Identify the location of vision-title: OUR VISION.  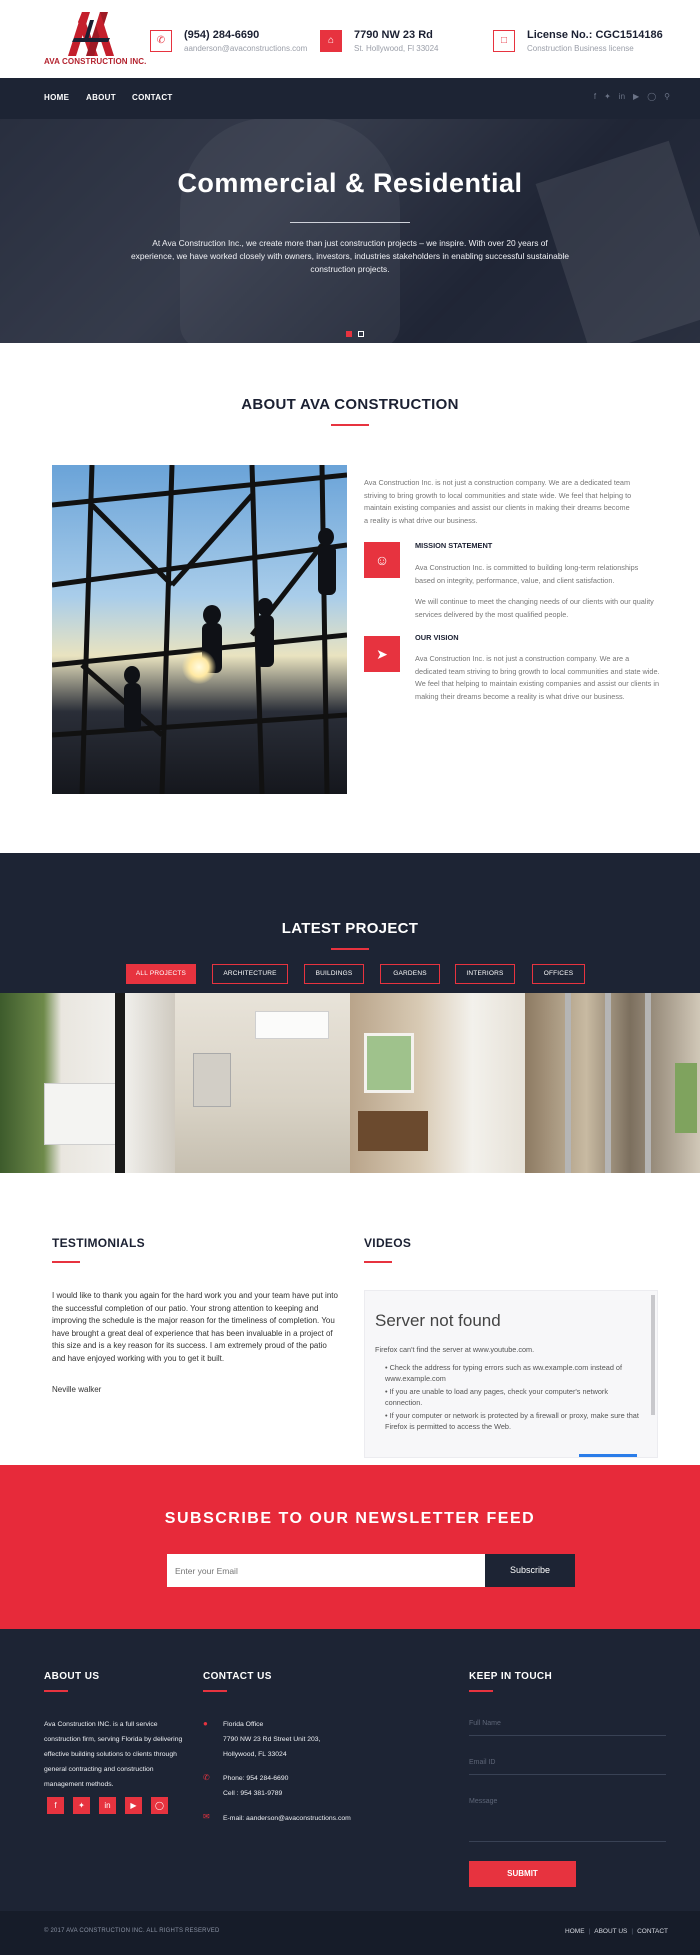
(437, 637).